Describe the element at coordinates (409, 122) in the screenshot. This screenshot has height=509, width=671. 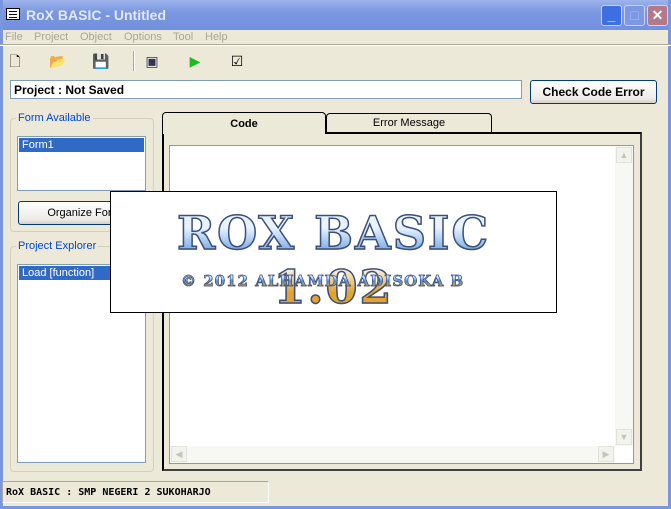
I see `tab-error-message: Error Message` at that location.